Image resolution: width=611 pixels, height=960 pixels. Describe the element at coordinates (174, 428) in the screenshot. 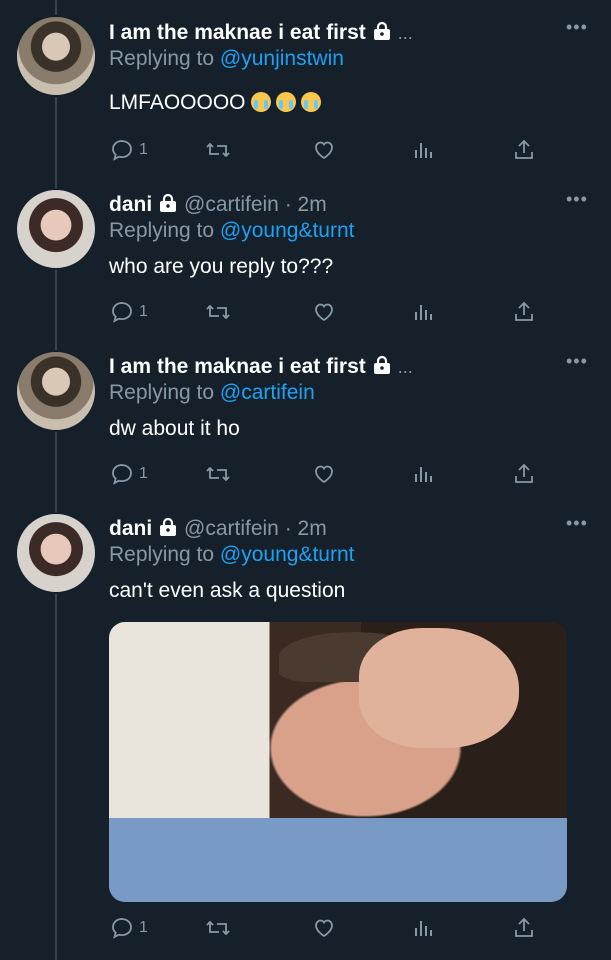

I see `tweet-text: dw about it ho` at that location.